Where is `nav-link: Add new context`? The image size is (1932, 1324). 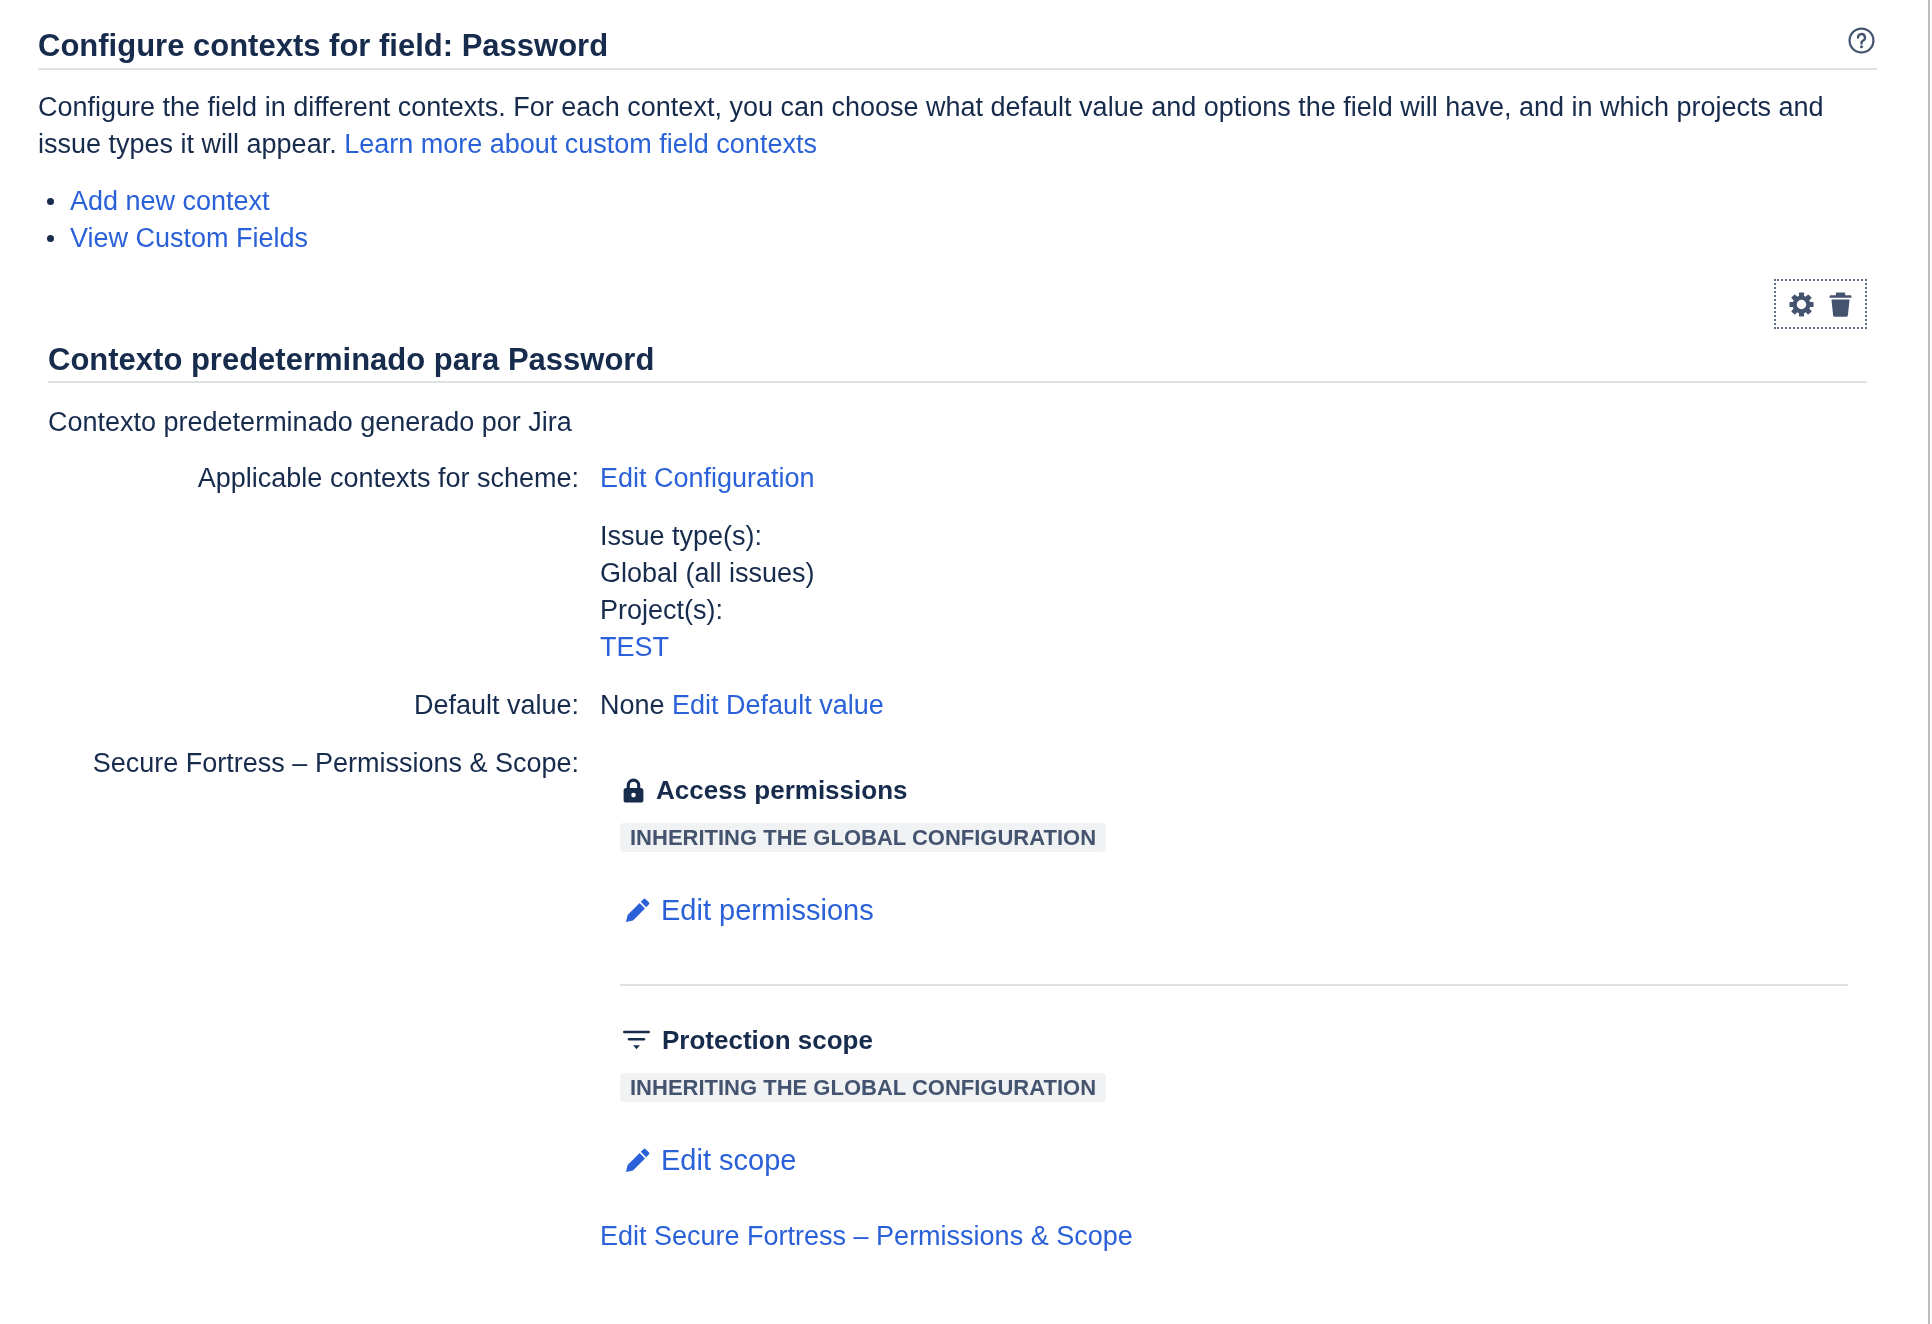
nav-link: Add new context is located at coordinates (170, 201).